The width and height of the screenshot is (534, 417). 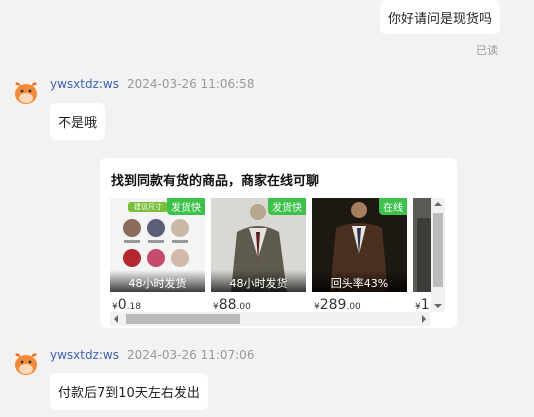 What do you see at coordinates (422, 304) in the screenshot?
I see `product-price: ¥1` at bounding box center [422, 304].